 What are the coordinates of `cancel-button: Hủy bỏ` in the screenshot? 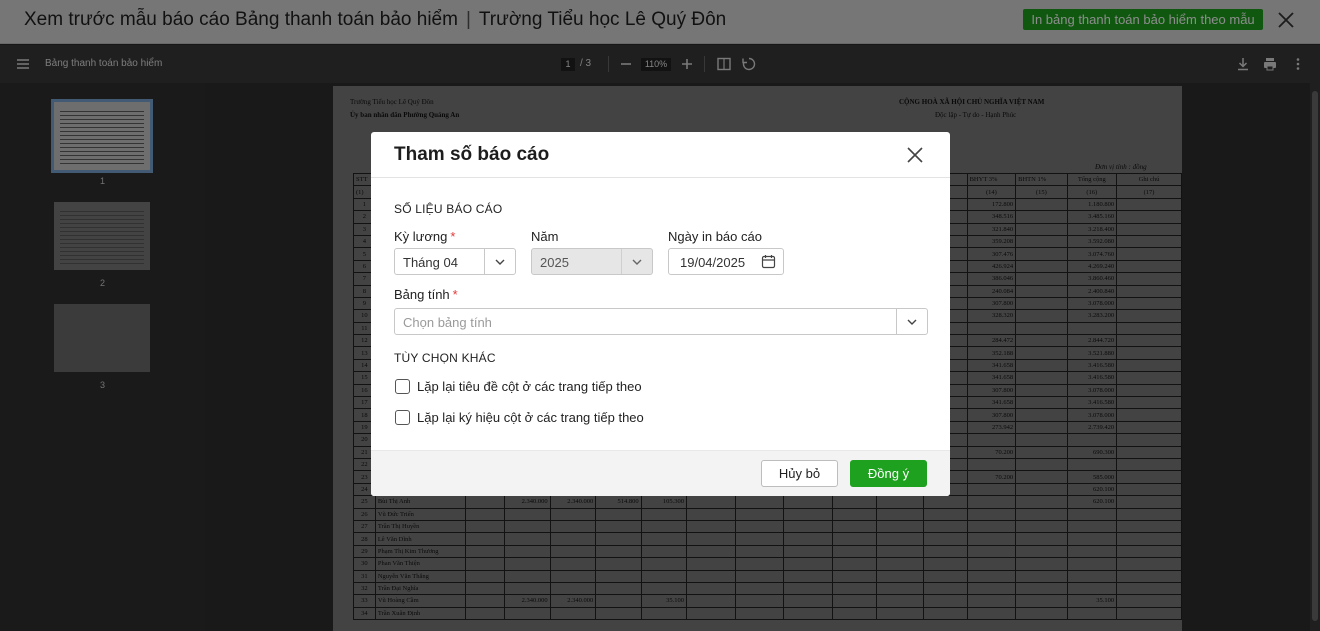 It's located at (799, 473).